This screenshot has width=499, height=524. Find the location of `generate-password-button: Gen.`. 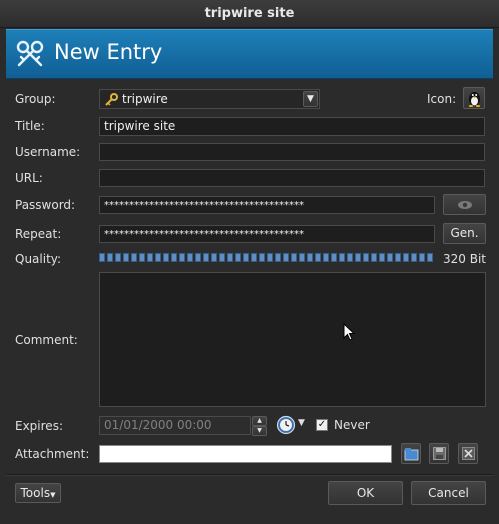

generate-password-button: Gen. is located at coordinates (464, 233).